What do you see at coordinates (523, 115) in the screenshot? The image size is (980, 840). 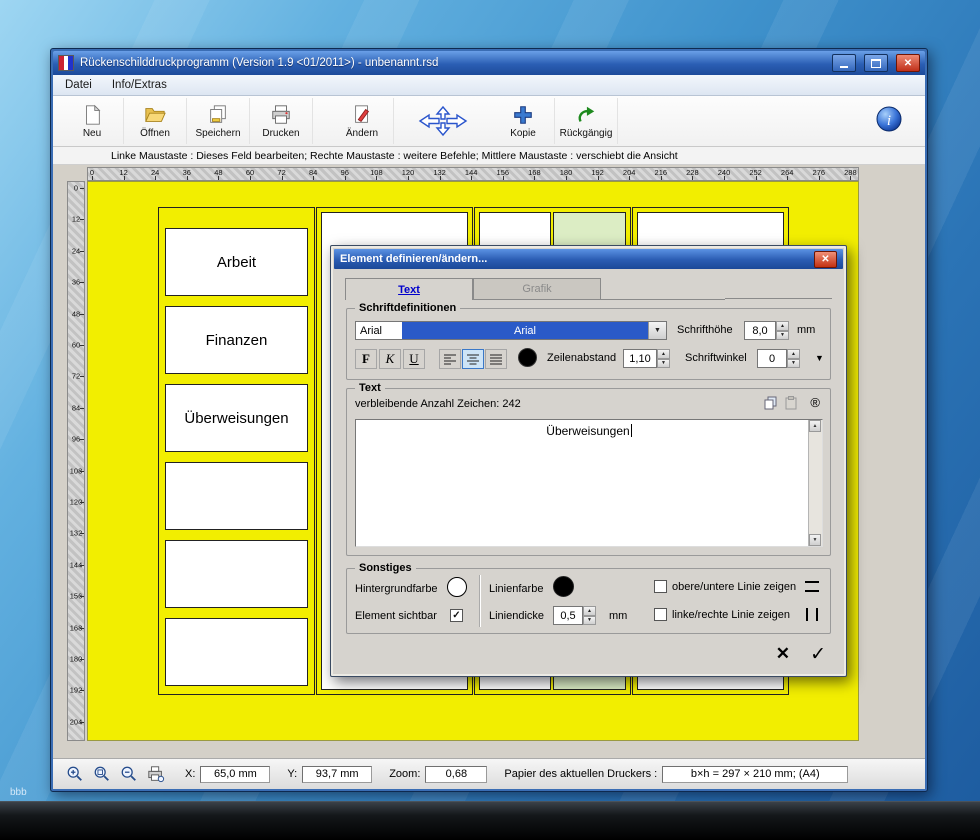 I see `copy-plus-icon` at bounding box center [523, 115].